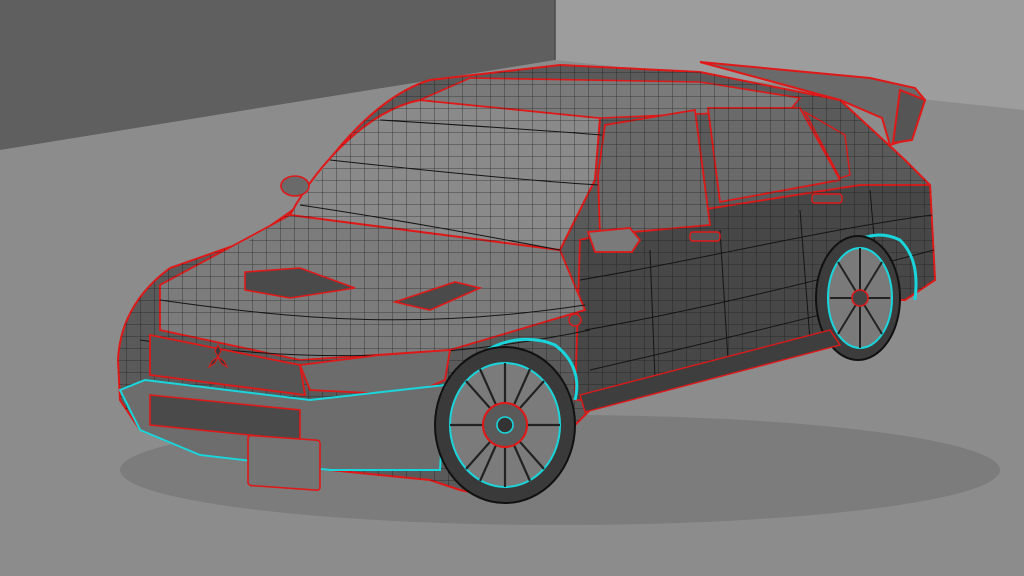 Image resolution: width=1024 pixels, height=576 pixels. I want to click on side-mirror, so click(614, 240).